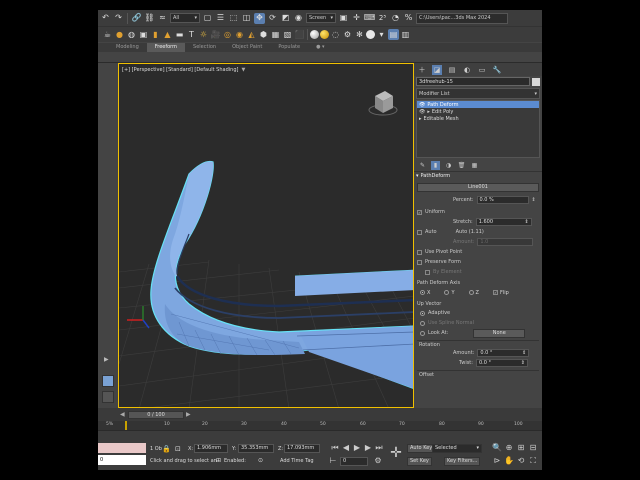 Image resolution: width=640 pixels, height=480 pixels. I want to click on sphere-icon: ●, so click(119, 34).